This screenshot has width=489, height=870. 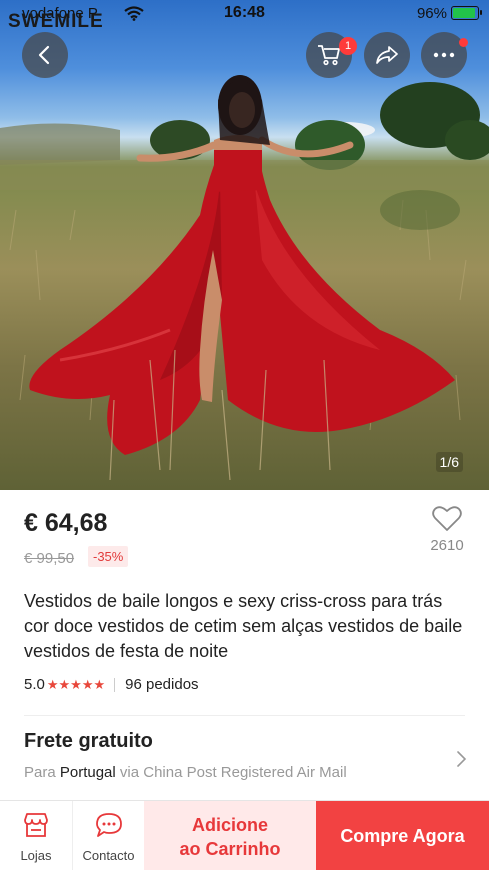 I want to click on chevron-right-icon, so click(x=462, y=759).